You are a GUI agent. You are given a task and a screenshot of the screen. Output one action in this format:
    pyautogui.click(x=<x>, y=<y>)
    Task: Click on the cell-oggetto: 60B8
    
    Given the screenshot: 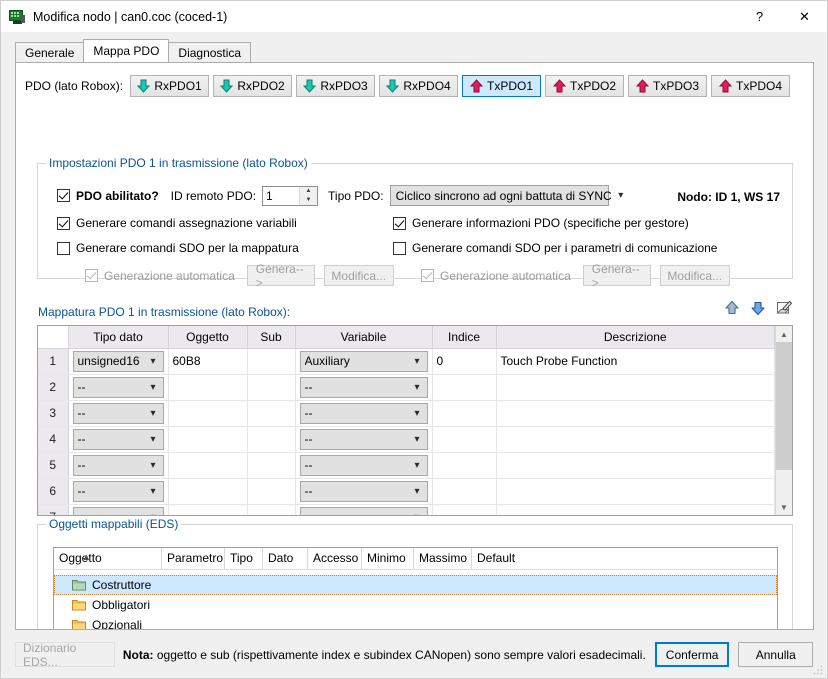 What is the action you would take?
    pyautogui.click(x=208, y=361)
    